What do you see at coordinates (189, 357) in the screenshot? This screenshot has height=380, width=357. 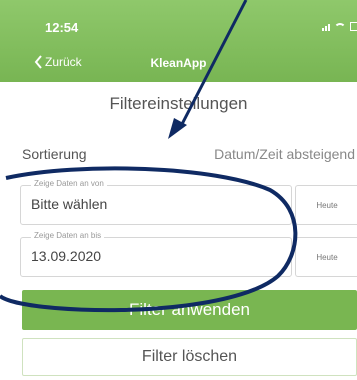 I see `clear-filter-button: Filter löschen` at bounding box center [189, 357].